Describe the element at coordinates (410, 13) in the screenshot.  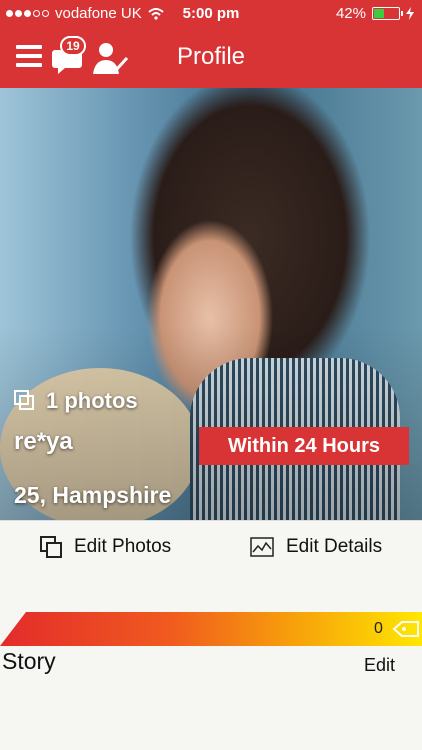
I see `charging-icon` at that location.